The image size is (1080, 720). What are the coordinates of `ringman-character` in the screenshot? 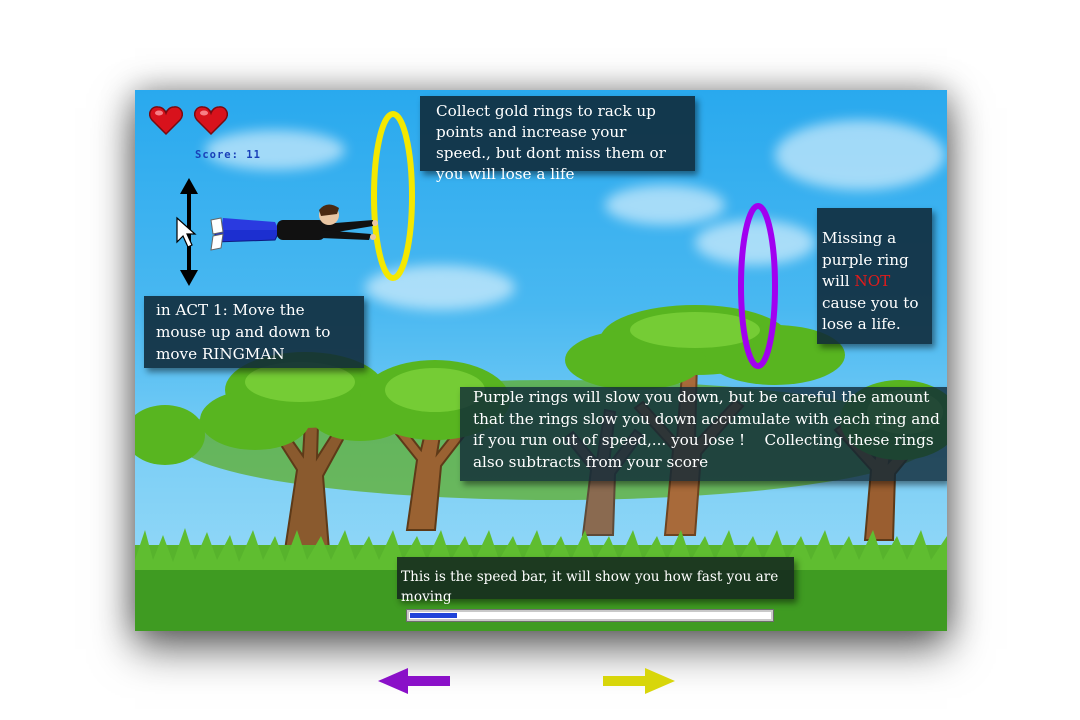 It's located at (294, 227).